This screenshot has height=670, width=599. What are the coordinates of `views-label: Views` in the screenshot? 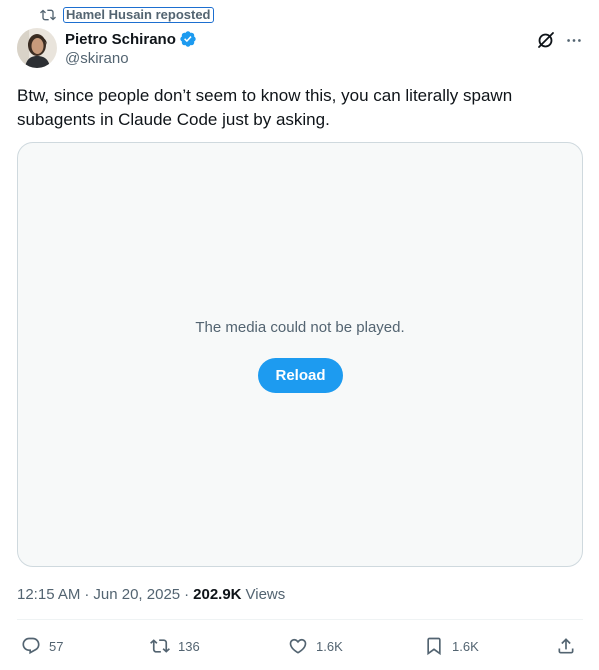 It's located at (265, 594).